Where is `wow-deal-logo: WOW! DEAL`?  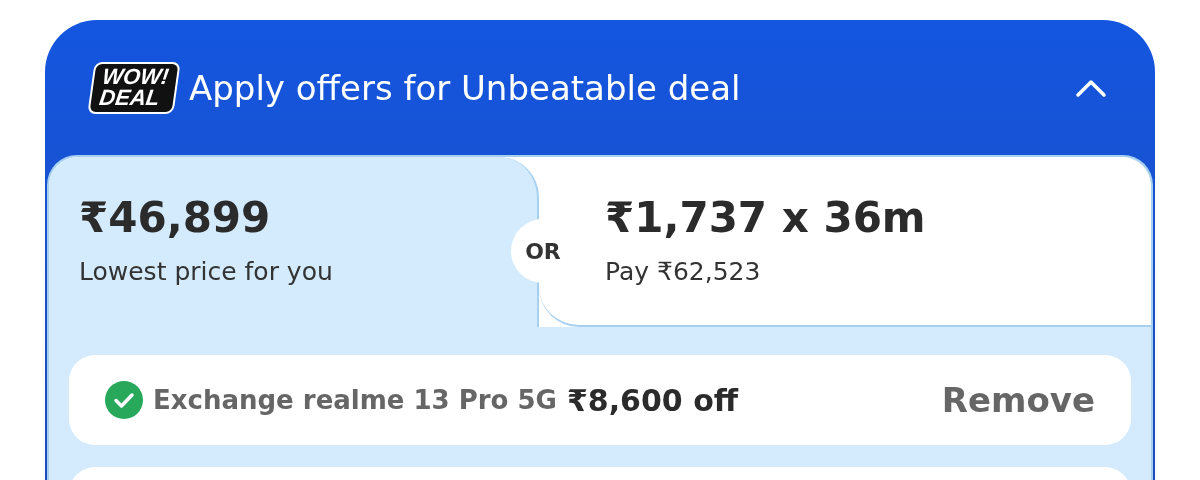 wow-deal-logo: WOW! DEAL is located at coordinates (134, 87).